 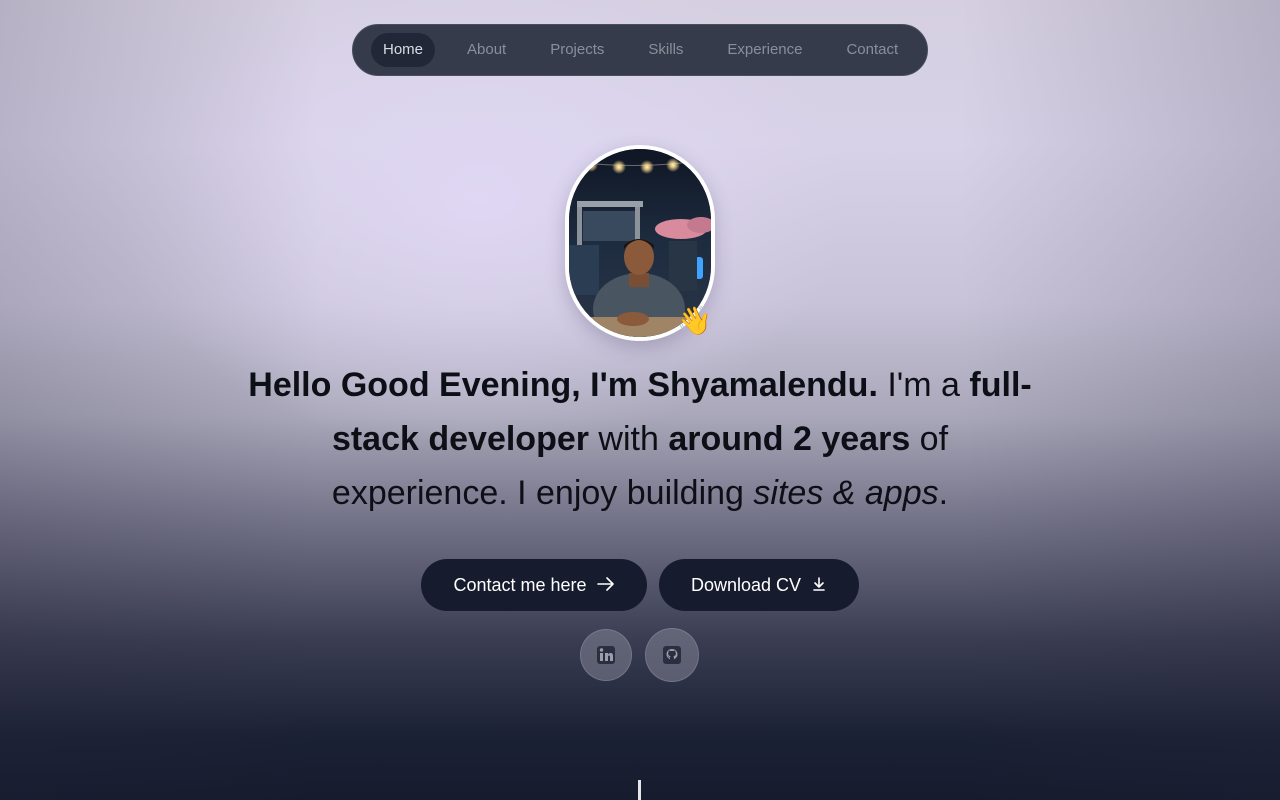 I want to click on experience-years-text: around 2 years, so click(x=789, y=439).